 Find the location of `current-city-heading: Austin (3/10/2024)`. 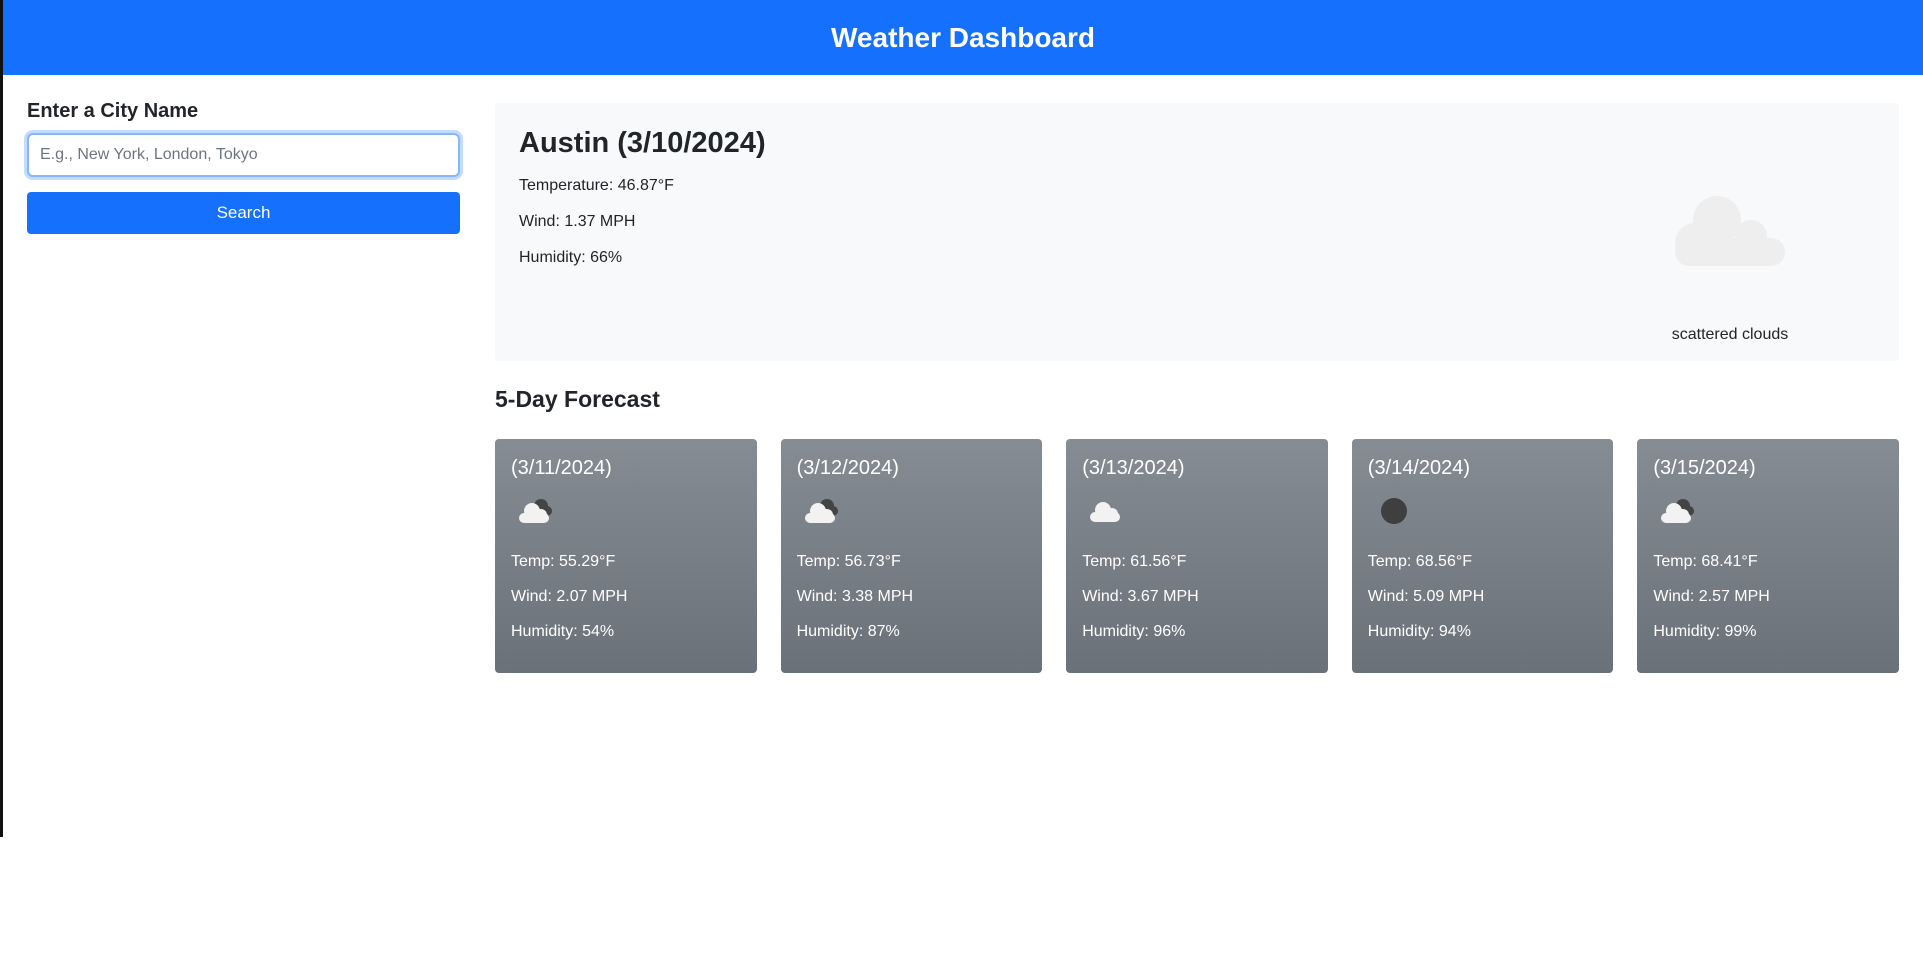

current-city-heading: Austin (3/10/2024) is located at coordinates (642, 143).